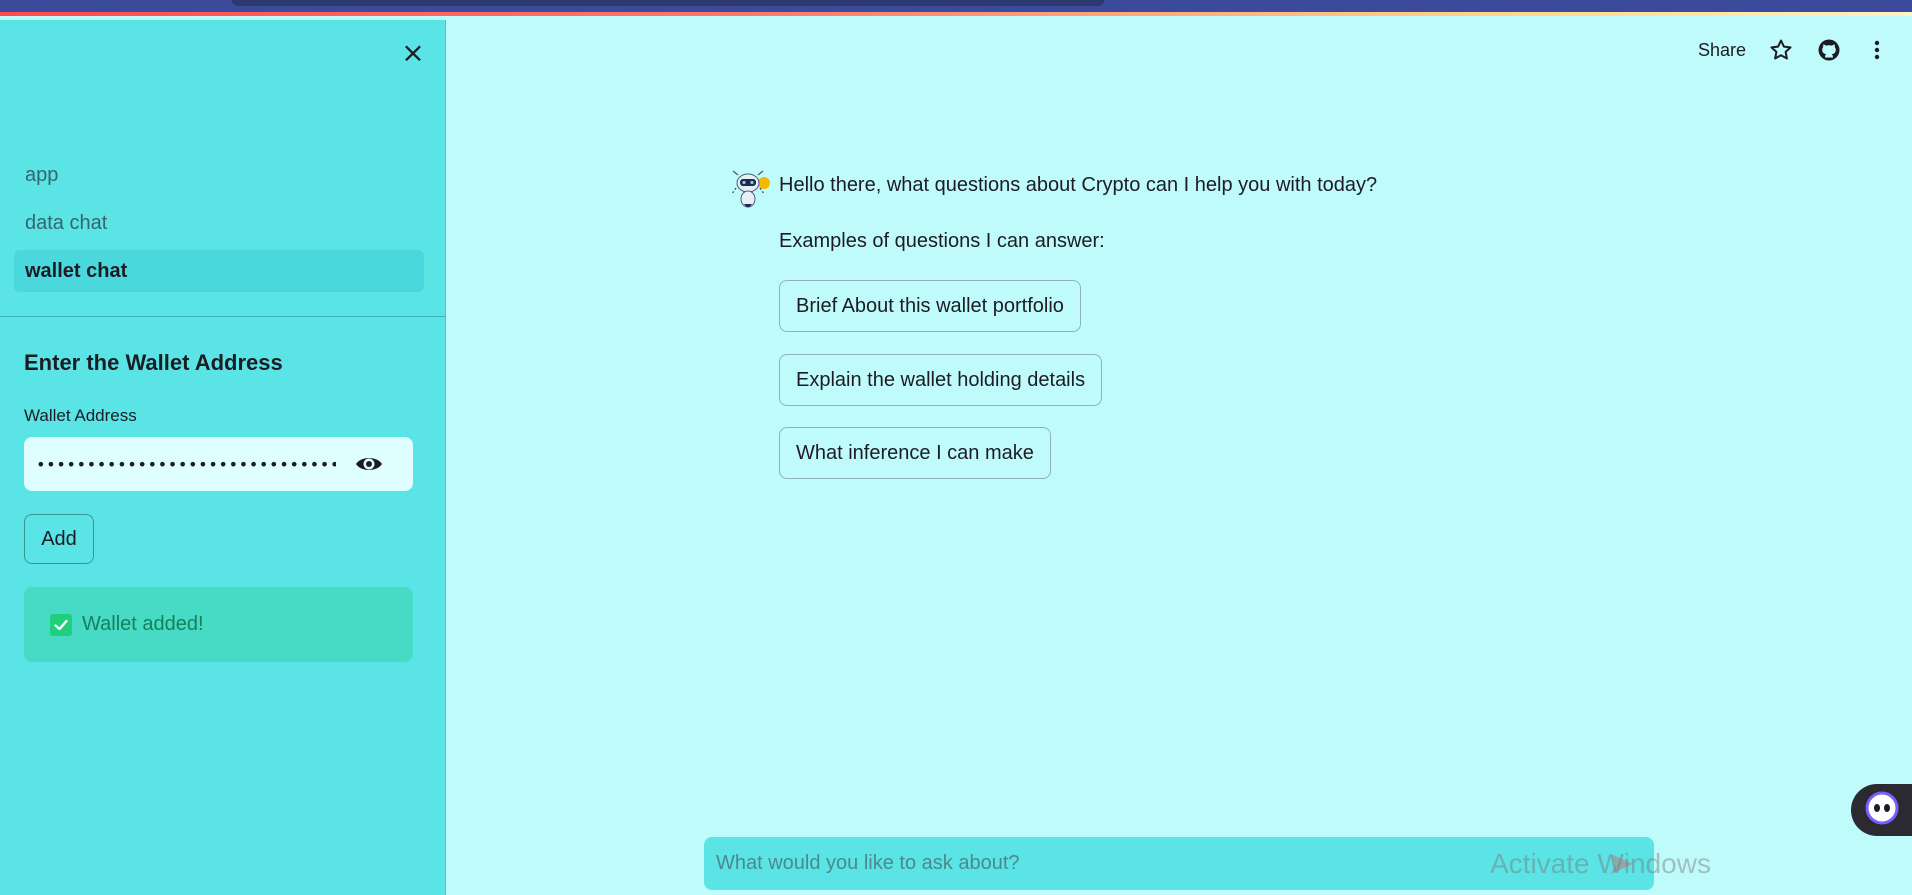 The height and width of the screenshot is (895, 1912). Describe the element at coordinates (1877, 50) in the screenshot. I see `more-vertical-icon` at that location.